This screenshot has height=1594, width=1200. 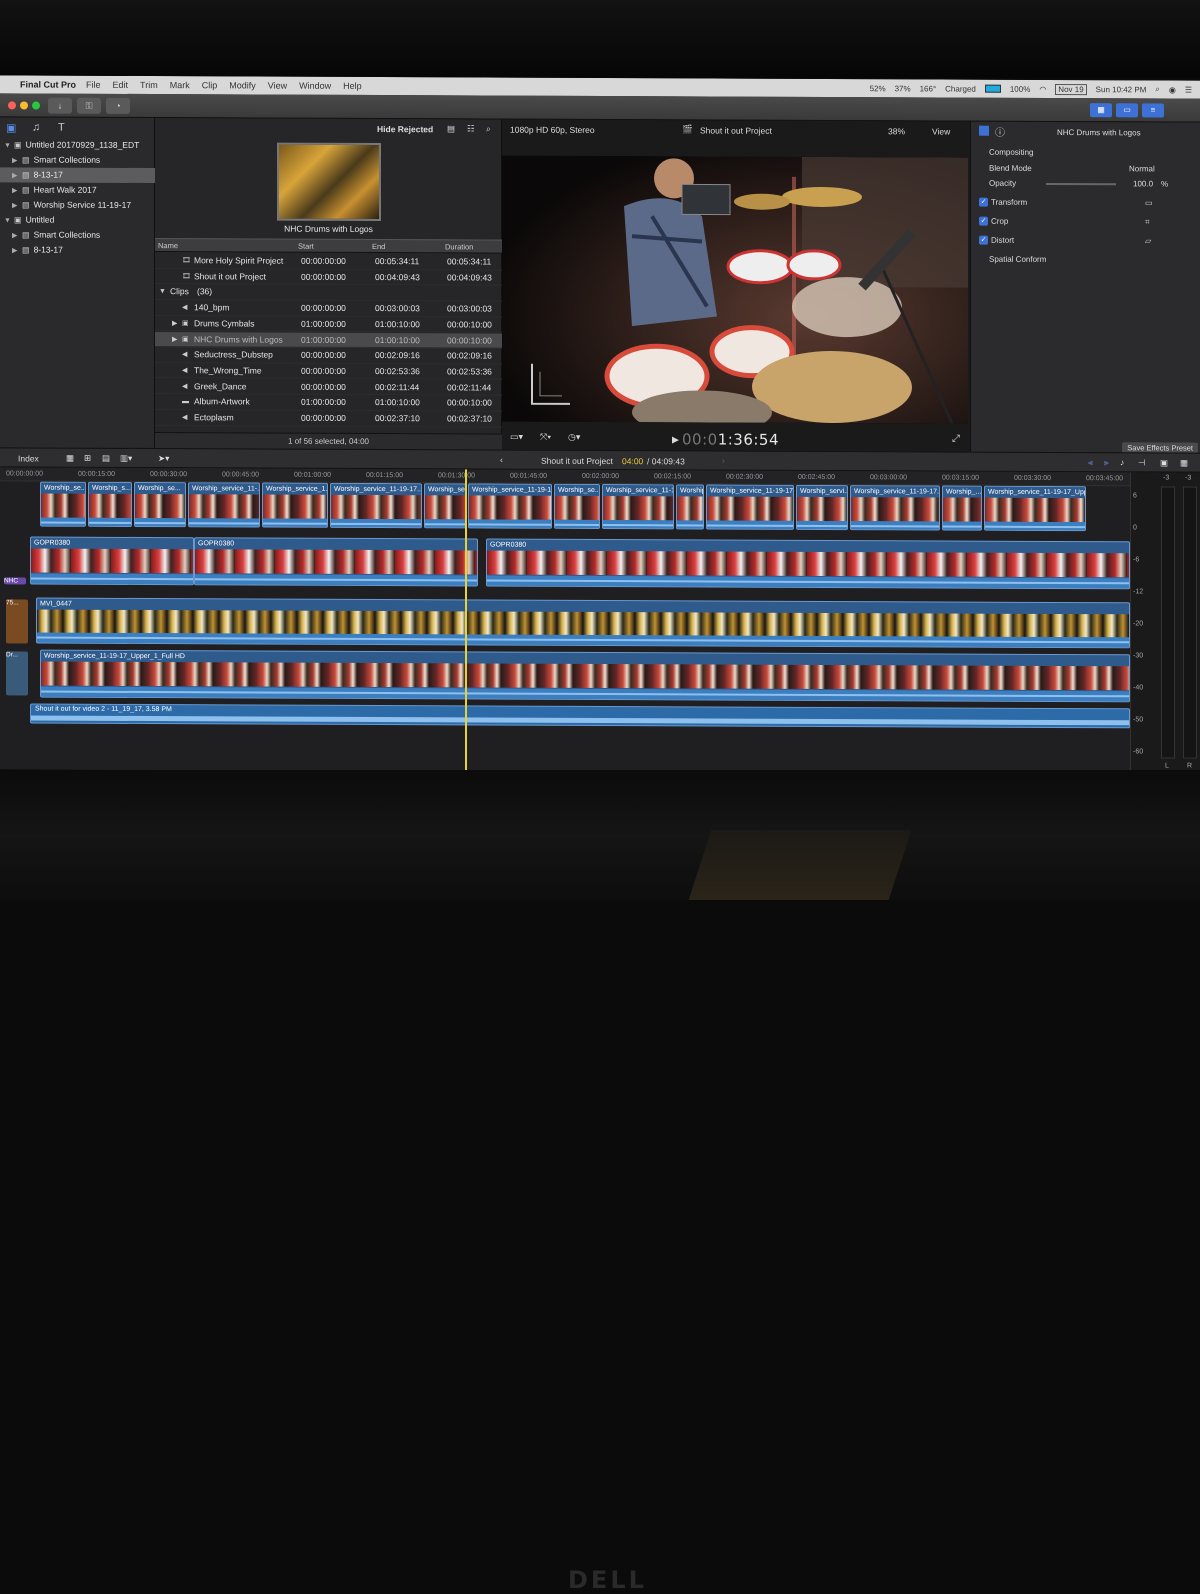 I want to click on battery-state: Charged, so click(x=960, y=88).